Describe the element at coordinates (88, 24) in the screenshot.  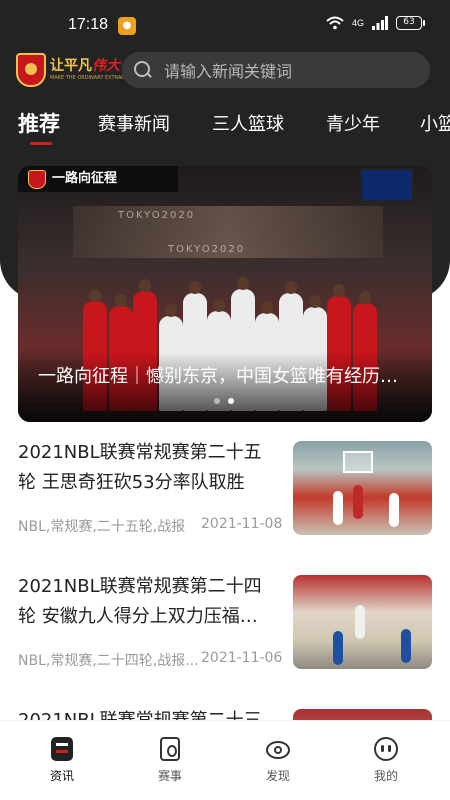
I see `status-time: 17:18` at that location.